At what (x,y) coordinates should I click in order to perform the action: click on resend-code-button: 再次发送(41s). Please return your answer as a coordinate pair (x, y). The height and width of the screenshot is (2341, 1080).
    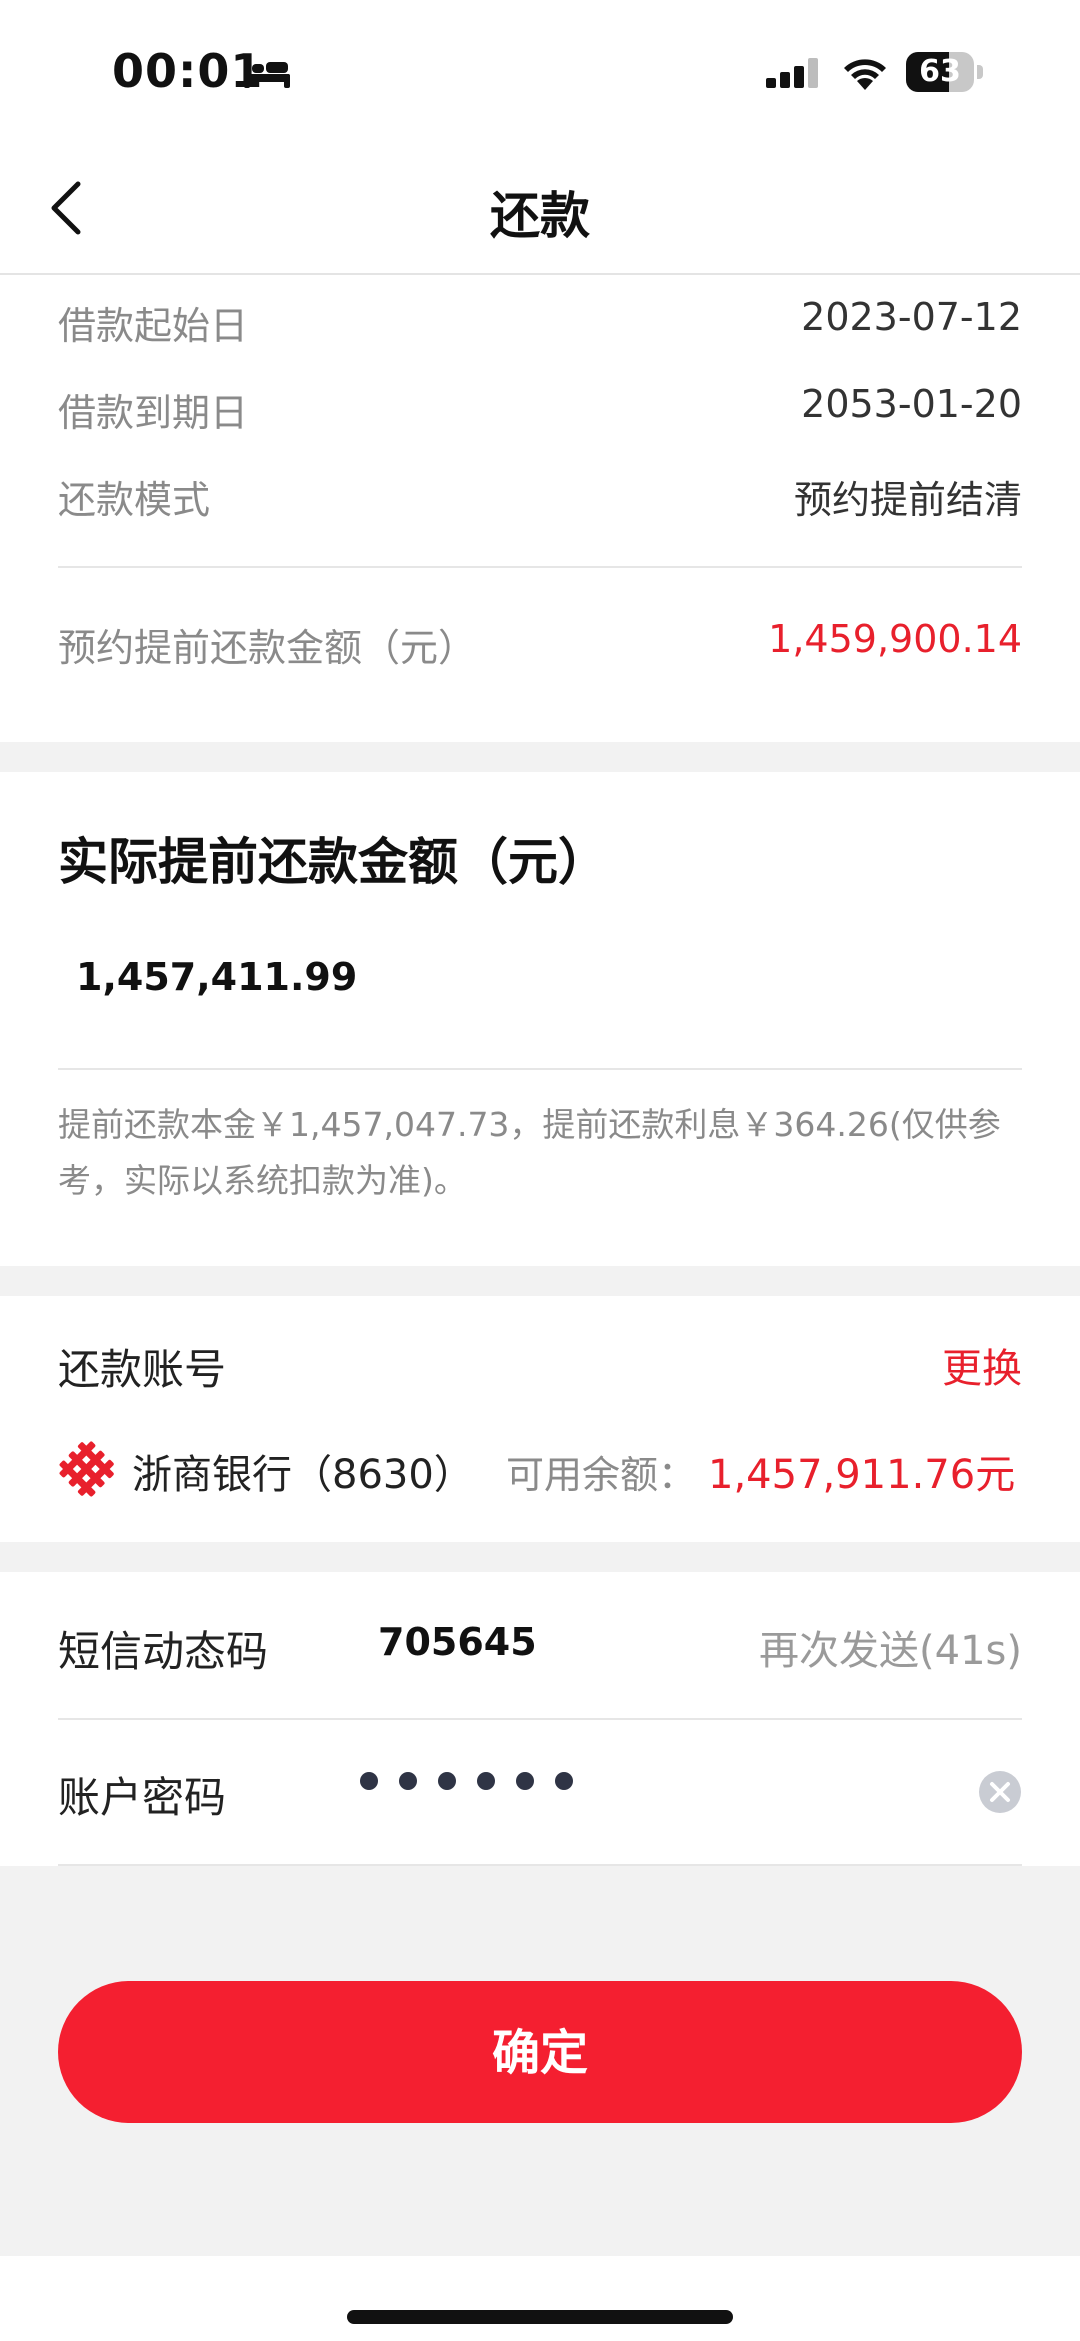
    Looking at the image, I should click on (890, 1647).